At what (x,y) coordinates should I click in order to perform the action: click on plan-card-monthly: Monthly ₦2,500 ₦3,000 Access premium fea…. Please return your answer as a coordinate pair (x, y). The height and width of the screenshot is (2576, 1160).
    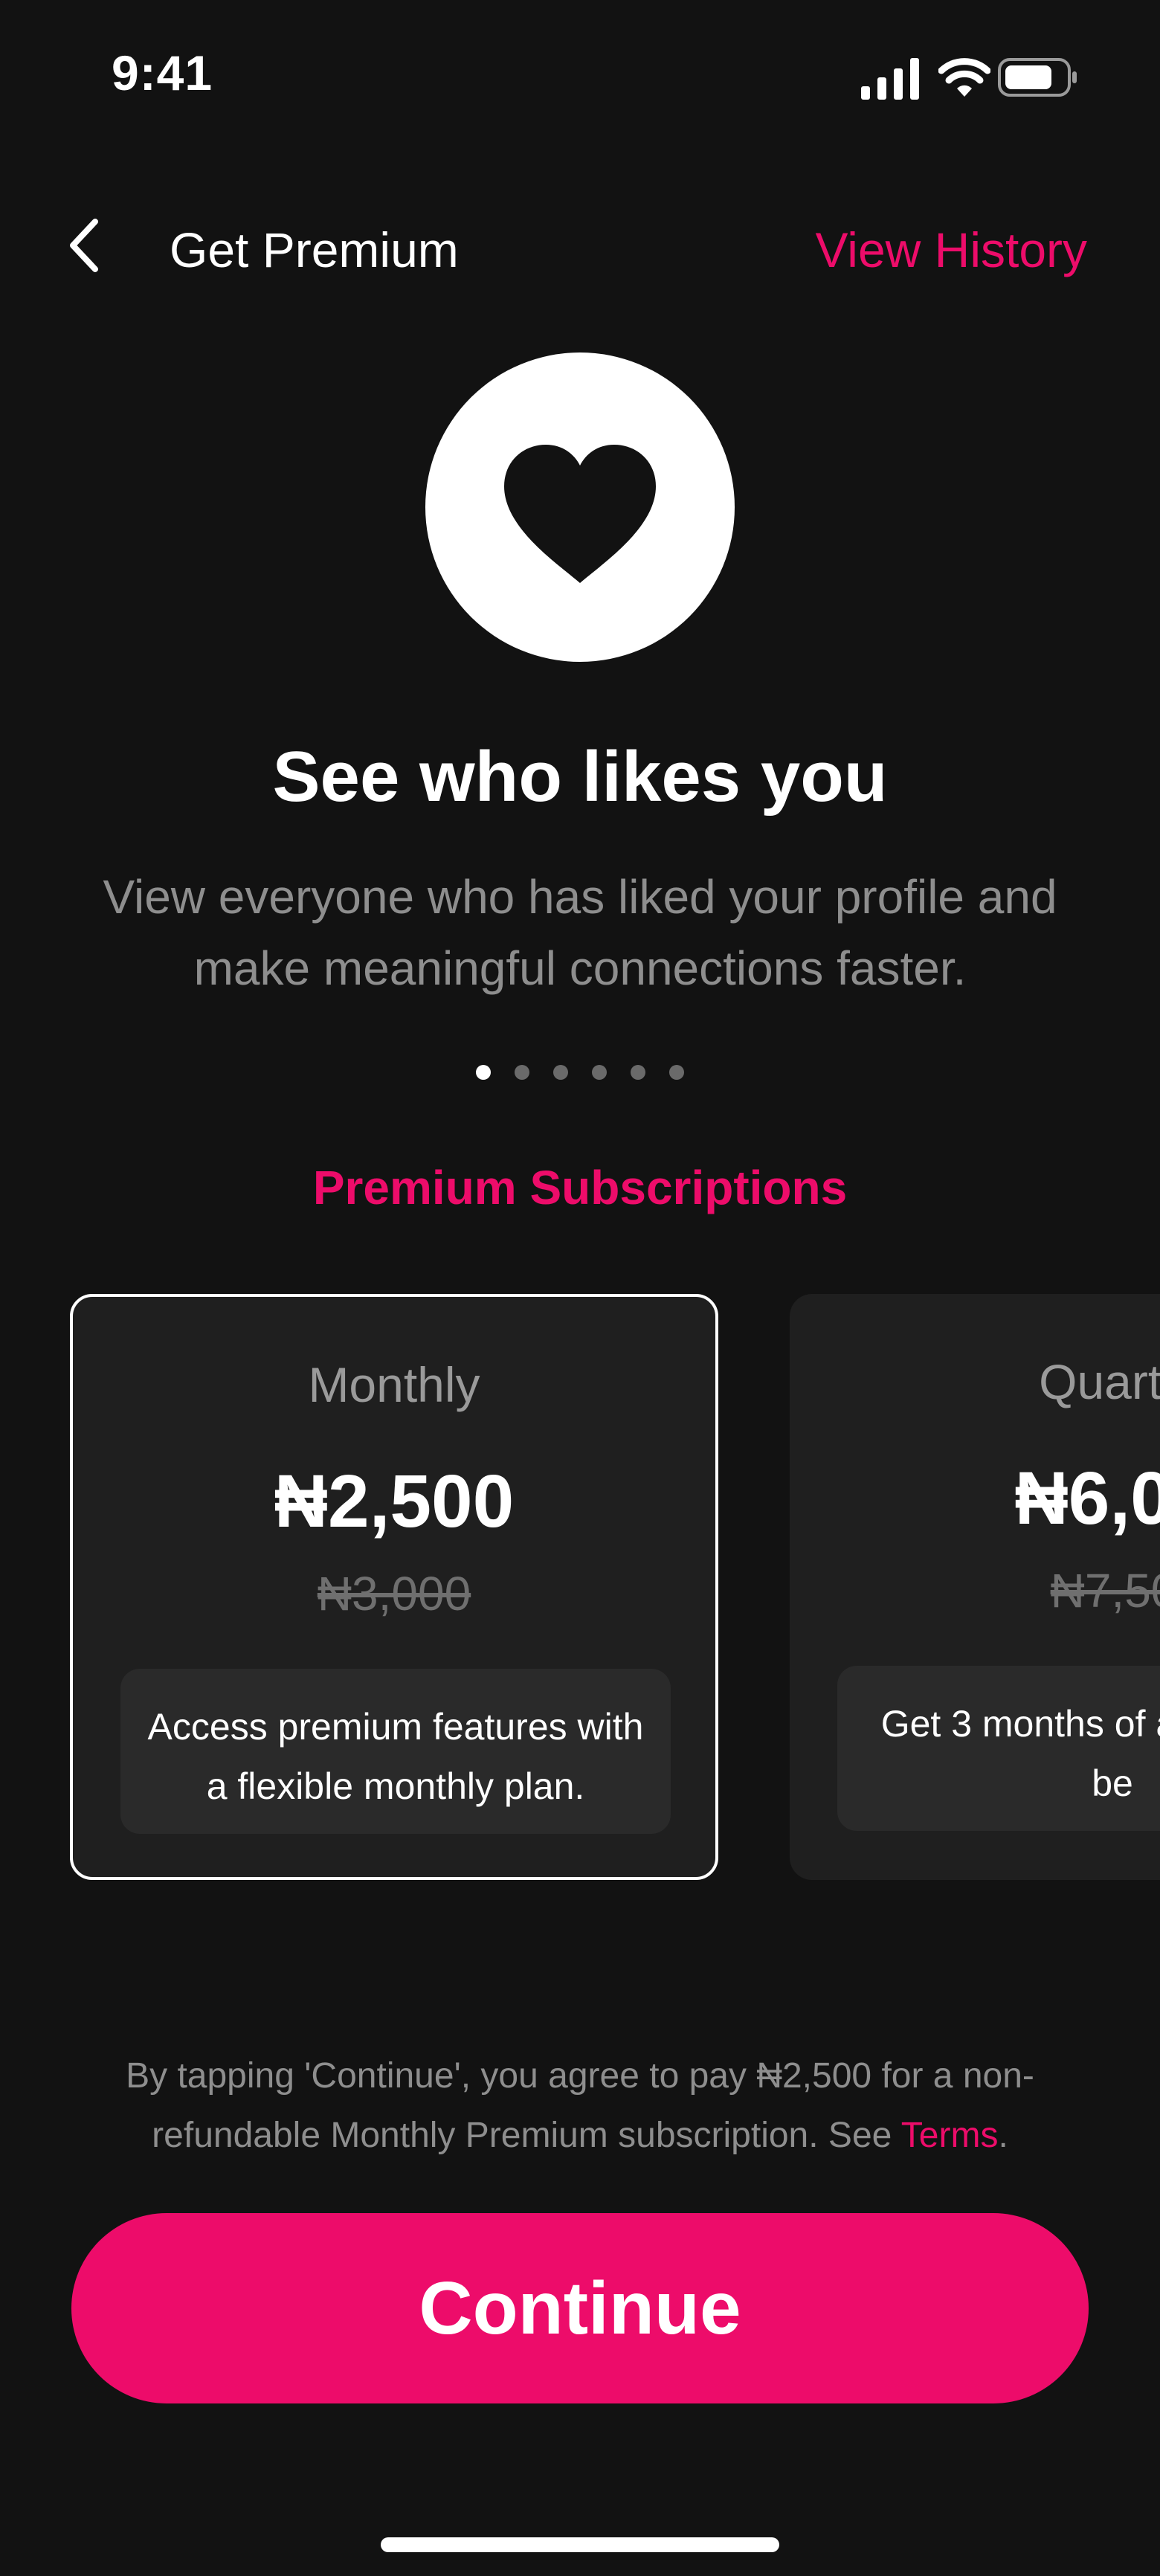
    Looking at the image, I should click on (394, 1587).